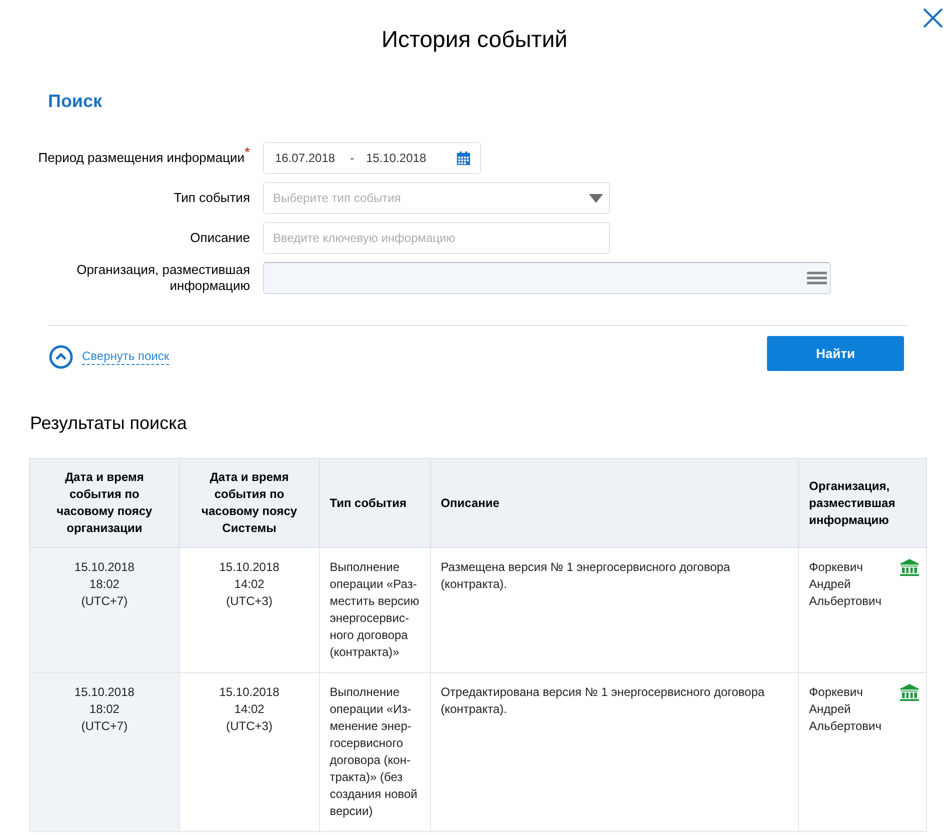  Describe the element at coordinates (375, 610) in the screenshot. I see `event-type-cell: Выполнение операции «Раз- местить версию энергосервис- ного договора (контракта)»` at that location.